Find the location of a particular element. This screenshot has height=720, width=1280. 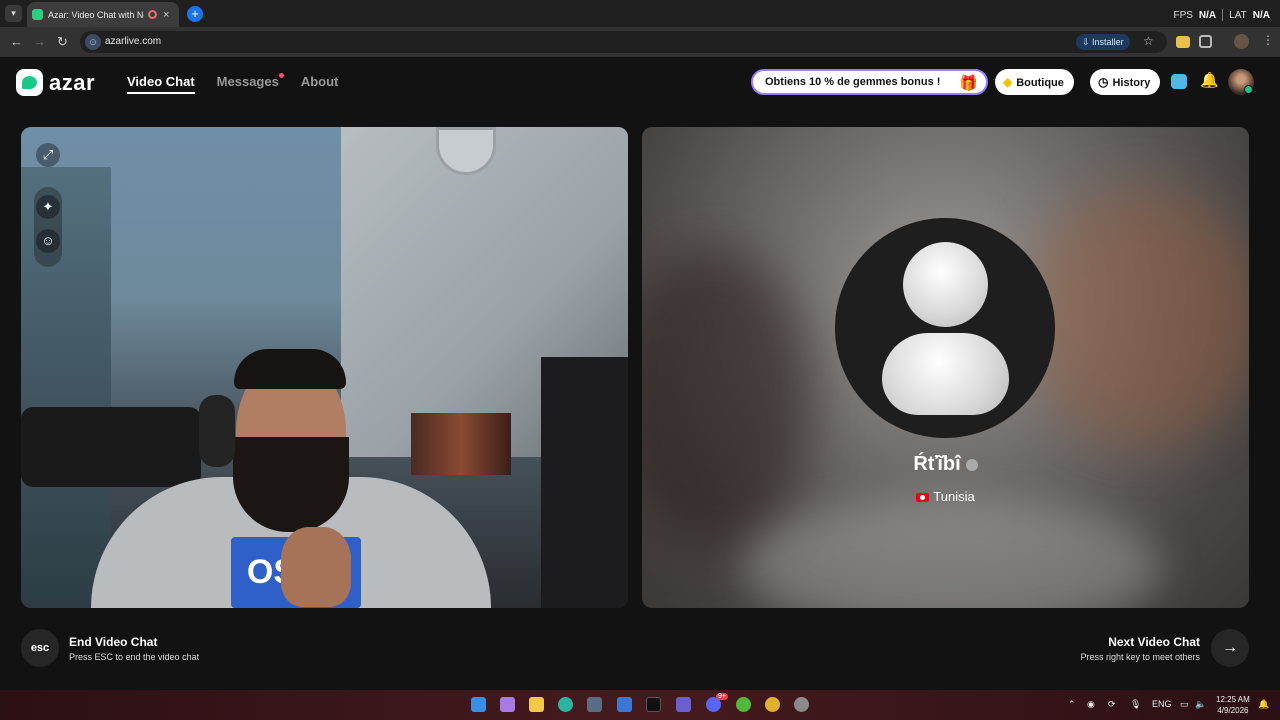

headset is located at coordinates (217, 431).